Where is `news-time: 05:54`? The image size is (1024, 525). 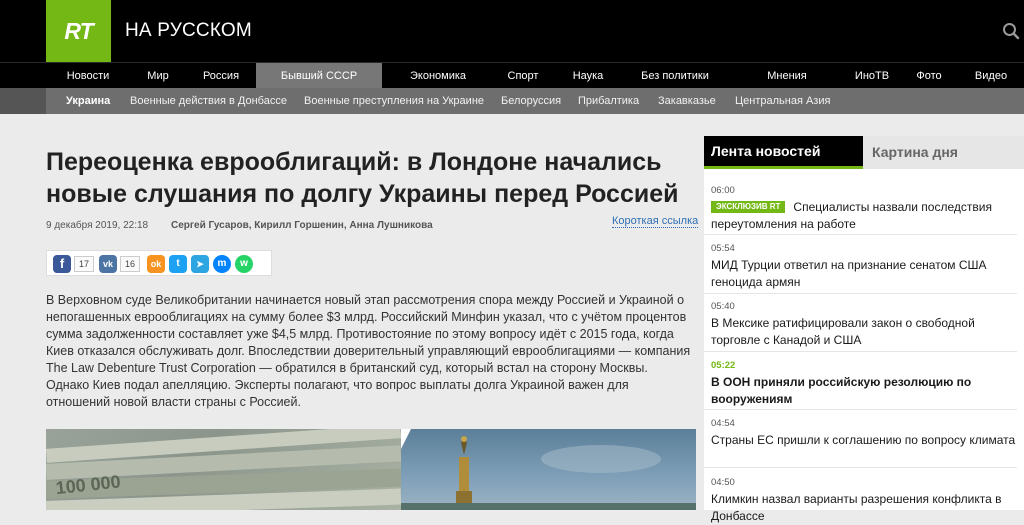 news-time: 05:54 is located at coordinates (723, 248).